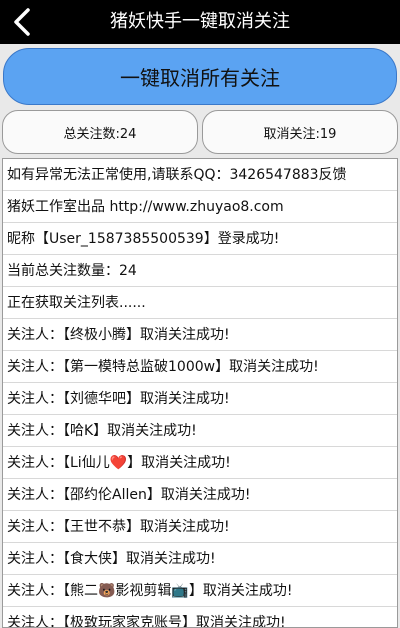  Describe the element at coordinates (200, 367) in the screenshot. I see `log-line: 关注人：【第一模特总监破1000w】取消关注成功!` at that location.